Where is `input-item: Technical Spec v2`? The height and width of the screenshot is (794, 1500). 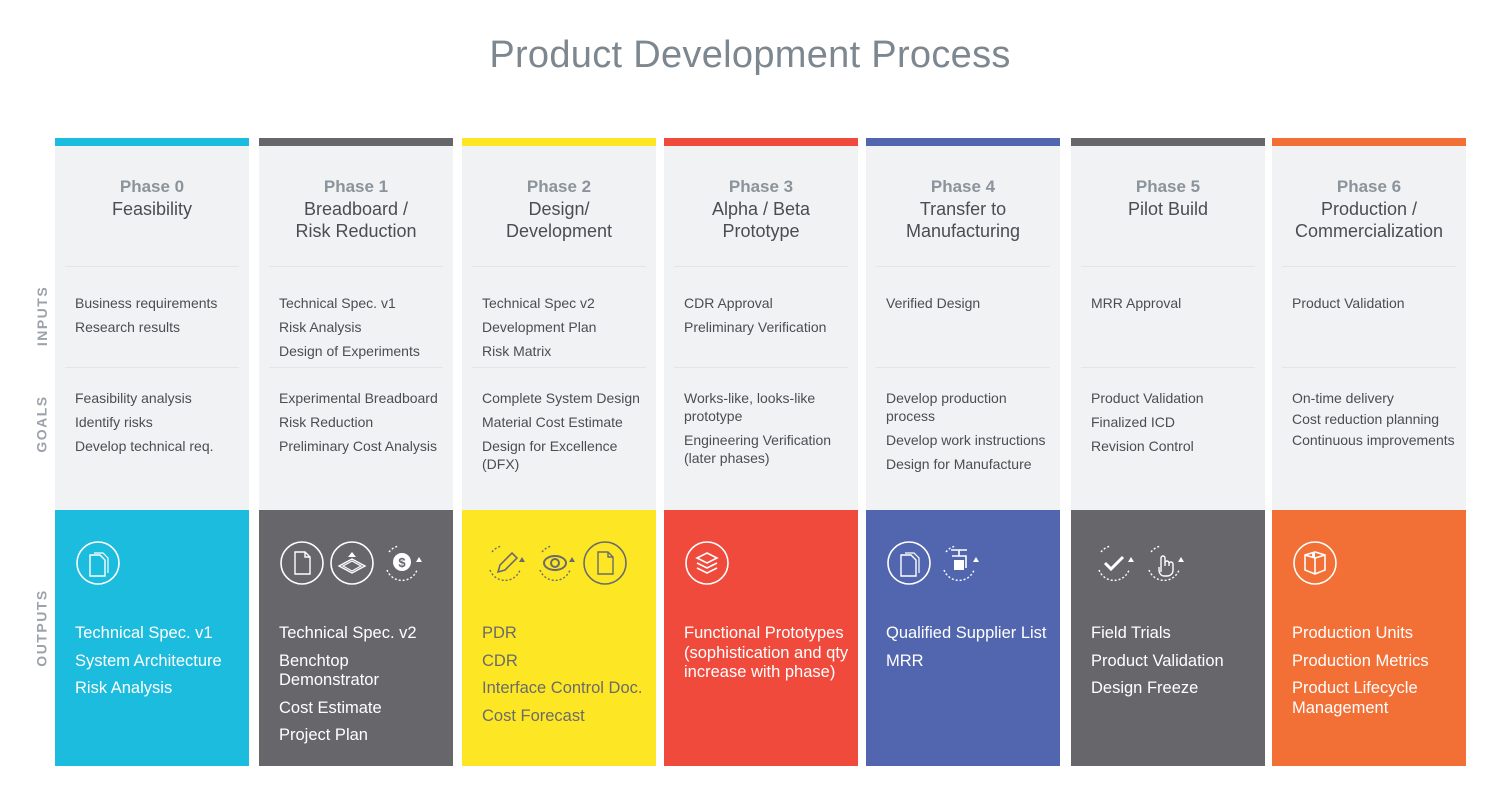 input-item: Technical Spec v2 is located at coordinates (538, 303).